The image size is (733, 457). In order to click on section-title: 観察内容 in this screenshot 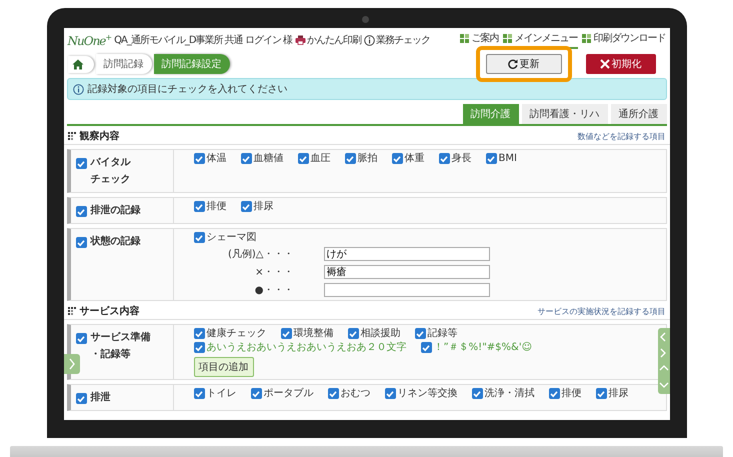, I will do `click(100, 136)`.